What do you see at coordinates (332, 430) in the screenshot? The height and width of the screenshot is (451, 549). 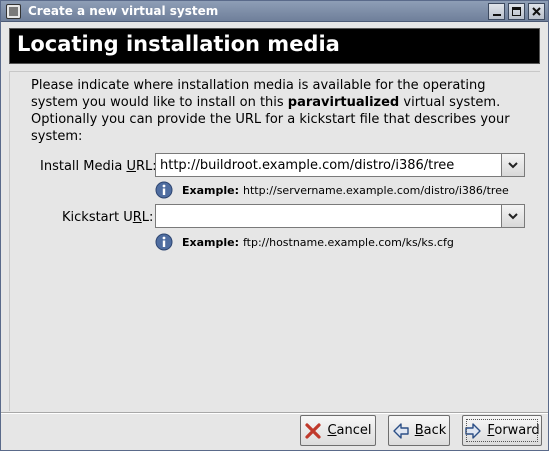 I see `cancel-mnemonic: C` at bounding box center [332, 430].